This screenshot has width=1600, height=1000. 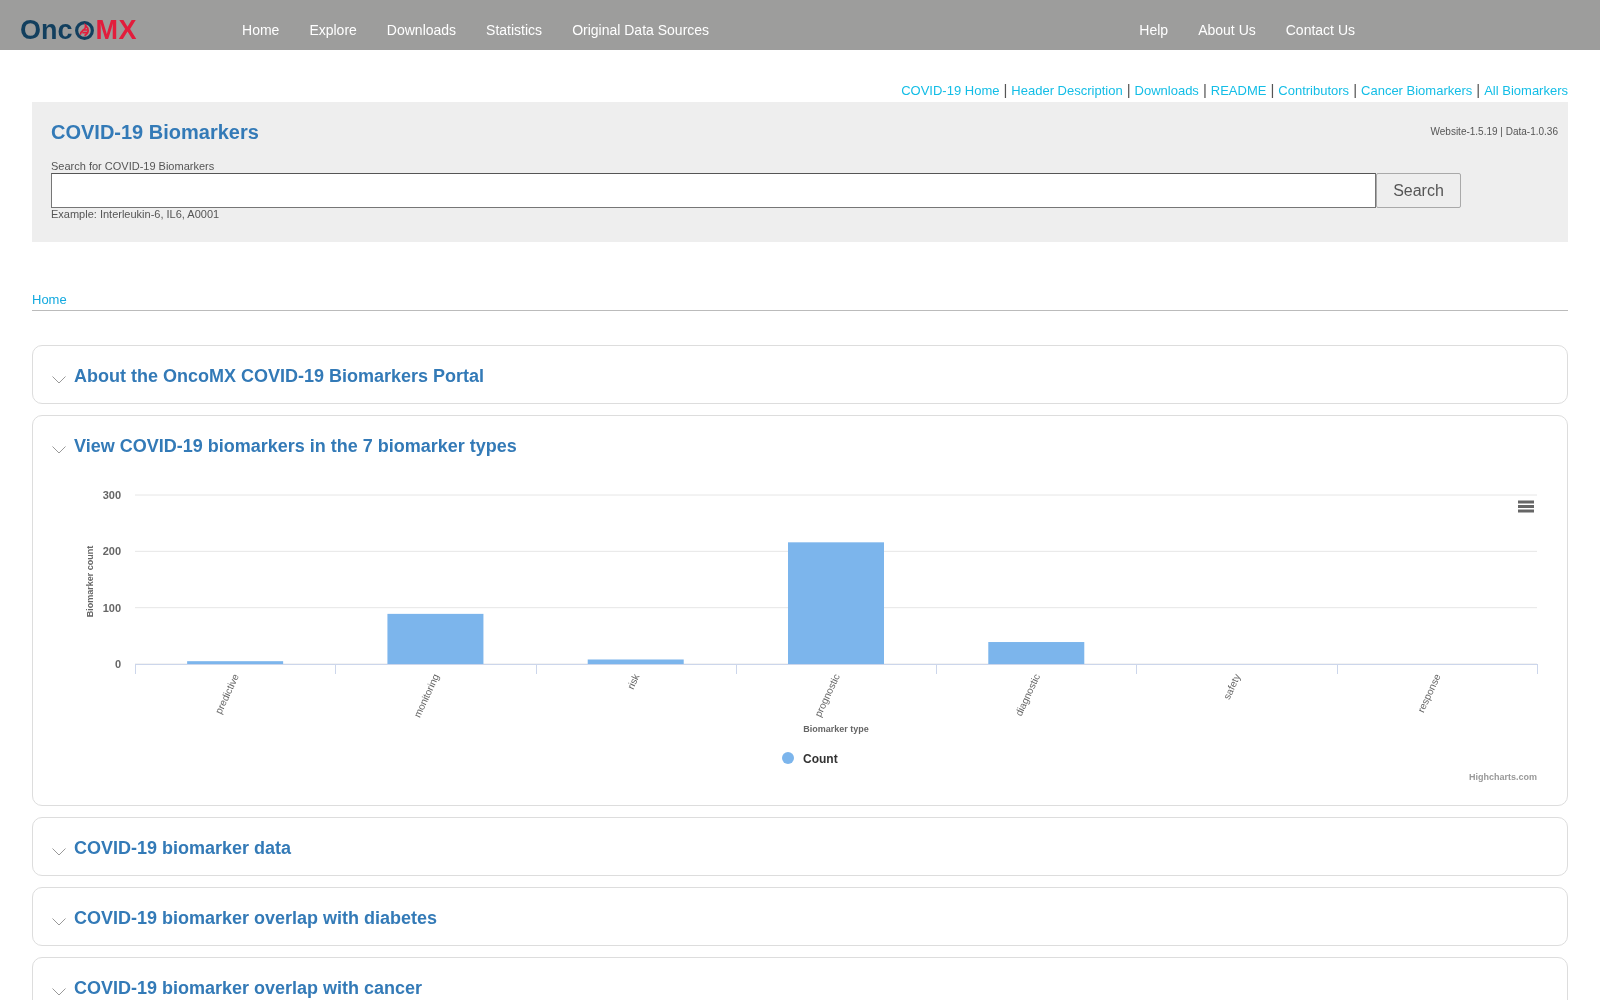 What do you see at coordinates (1526, 90) in the screenshot?
I see `header-link: All Biomarkers` at bounding box center [1526, 90].